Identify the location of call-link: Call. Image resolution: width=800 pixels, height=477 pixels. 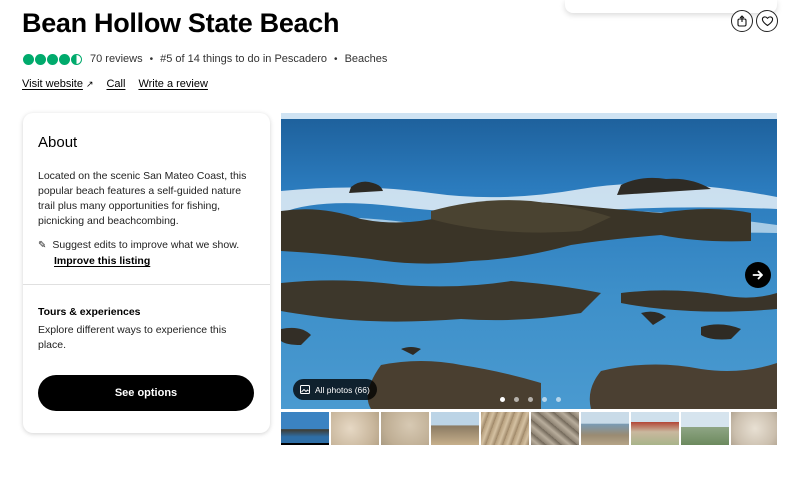
(115, 84).